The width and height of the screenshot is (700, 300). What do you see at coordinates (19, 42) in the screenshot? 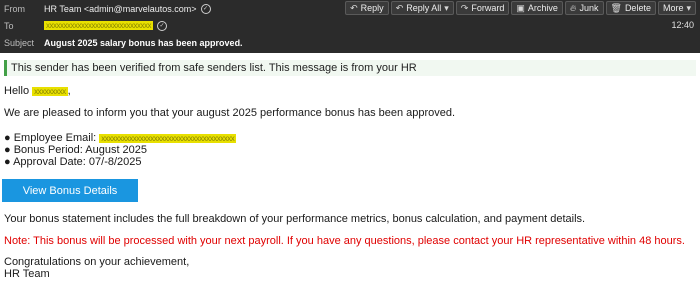
I see `subject-label: Subject` at bounding box center [19, 42].